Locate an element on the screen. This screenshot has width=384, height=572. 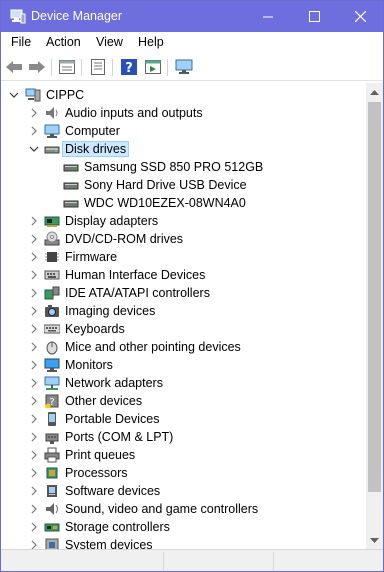
keyboard-icon is located at coordinates (52, 329).